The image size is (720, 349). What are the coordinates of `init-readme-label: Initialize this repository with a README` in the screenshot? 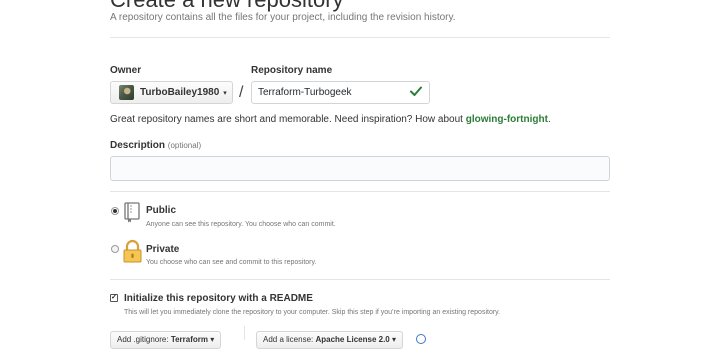 It's located at (218, 298).